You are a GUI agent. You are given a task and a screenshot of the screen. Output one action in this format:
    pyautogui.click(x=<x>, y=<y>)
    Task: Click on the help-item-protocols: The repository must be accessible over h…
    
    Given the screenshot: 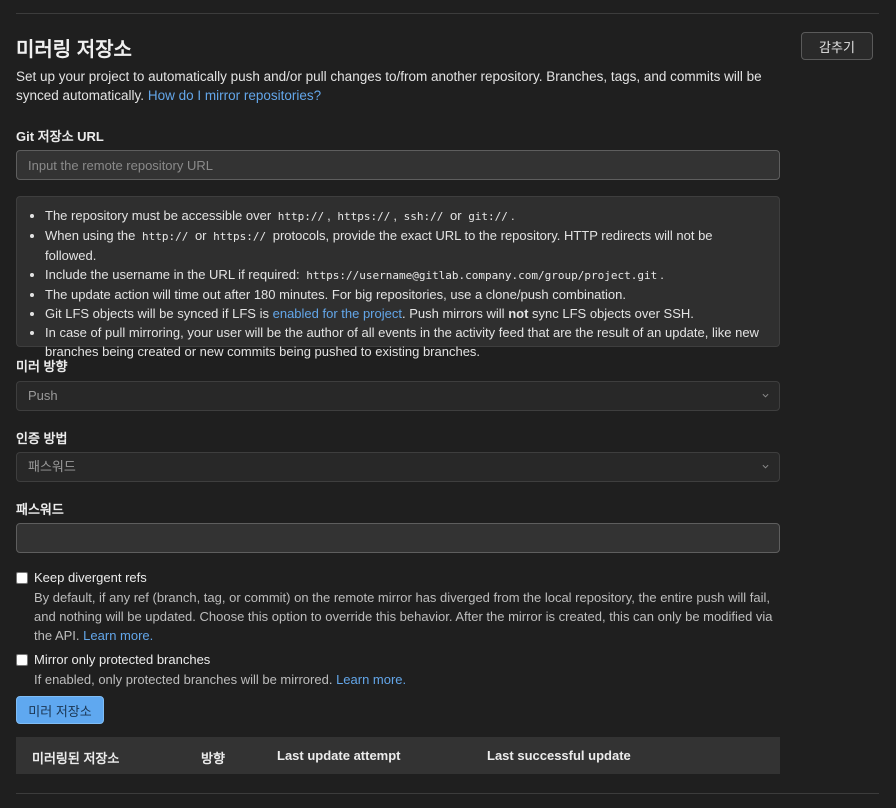 What is the action you would take?
    pyautogui.click(x=406, y=216)
    